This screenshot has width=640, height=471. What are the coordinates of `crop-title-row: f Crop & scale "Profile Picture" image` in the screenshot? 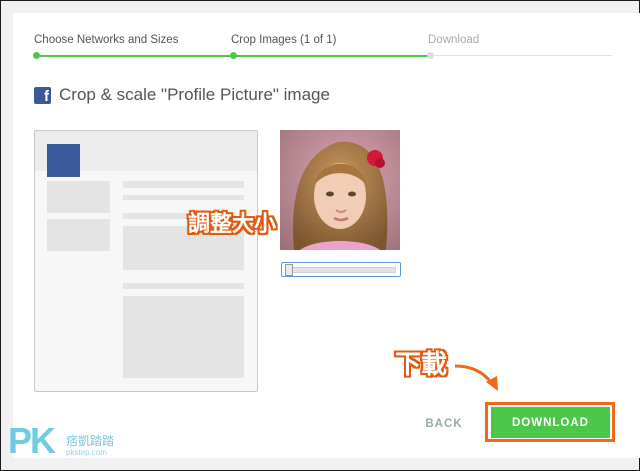 It's located at (182, 95).